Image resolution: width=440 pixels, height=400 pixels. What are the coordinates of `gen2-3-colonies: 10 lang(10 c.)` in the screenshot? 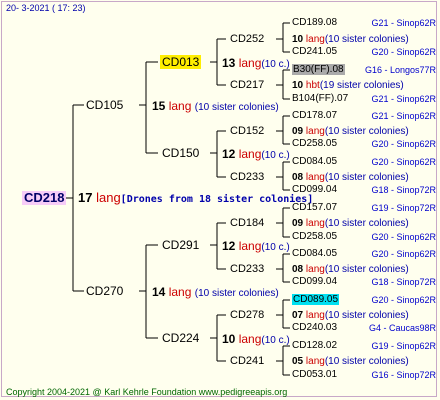 It's located at (256, 340).